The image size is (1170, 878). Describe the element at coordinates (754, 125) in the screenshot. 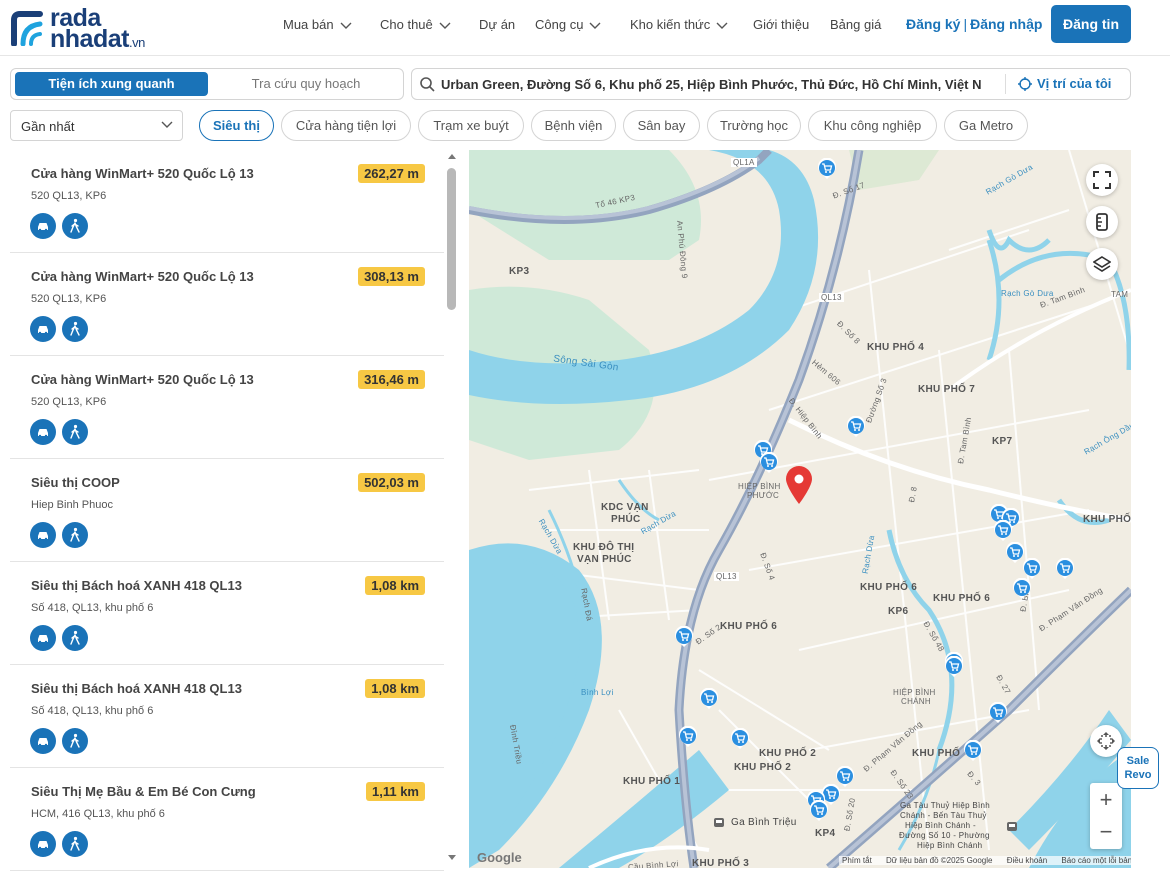

I see `category-truong-hoc: Trường học` at that location.